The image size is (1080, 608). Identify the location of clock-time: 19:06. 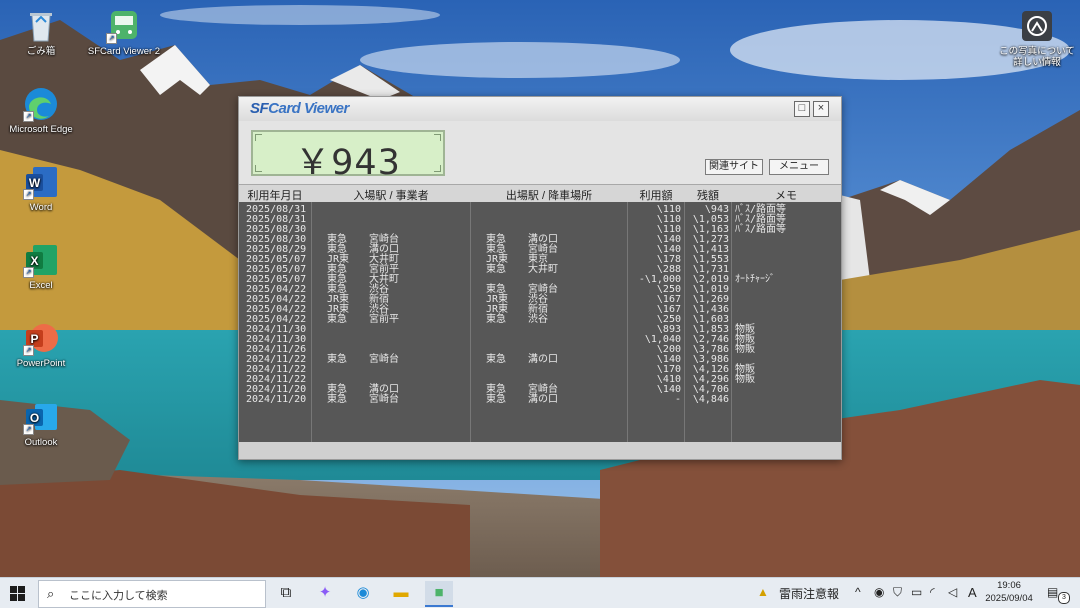
(1009, 585).